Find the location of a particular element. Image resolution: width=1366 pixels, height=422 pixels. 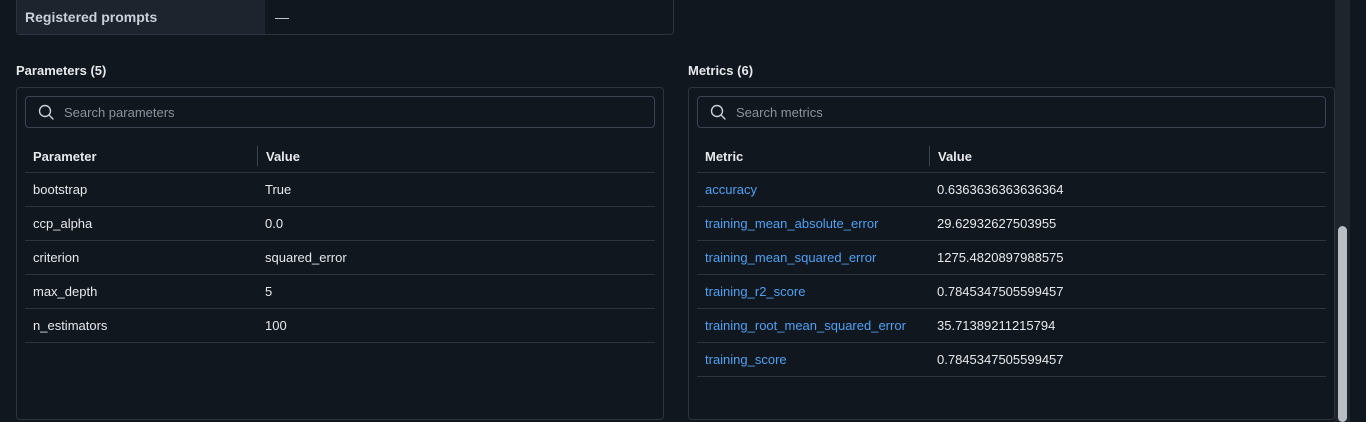

registered-prompts-label: Registered prompts is located at coordinates (141, 17).